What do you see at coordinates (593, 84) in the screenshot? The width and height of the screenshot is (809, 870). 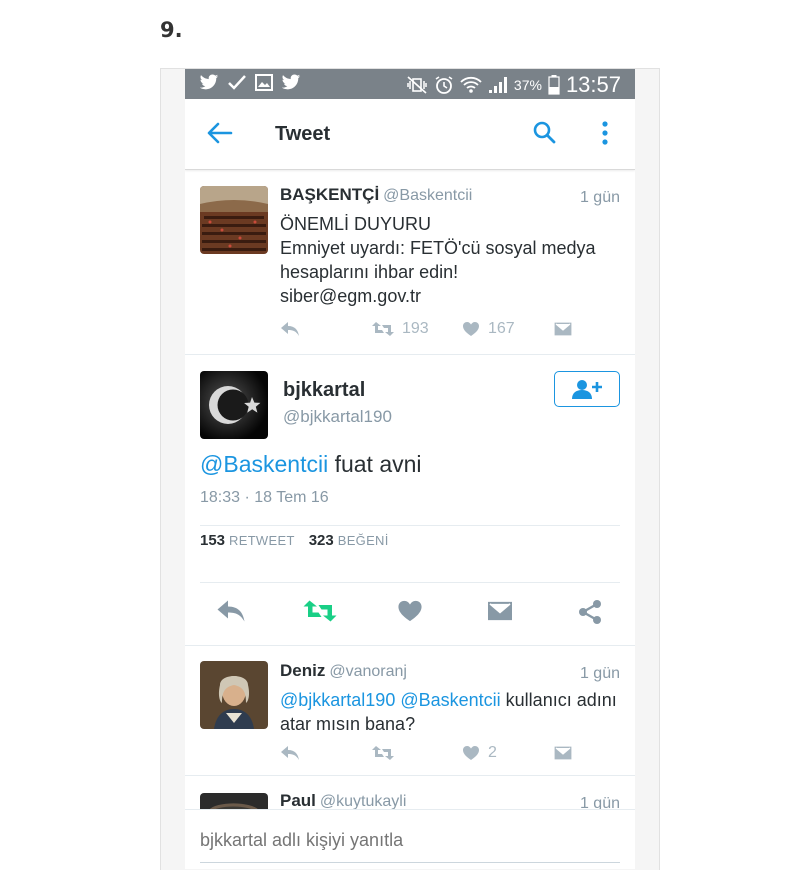 I see `clock: 13:57` at bounding box center [593, 84].